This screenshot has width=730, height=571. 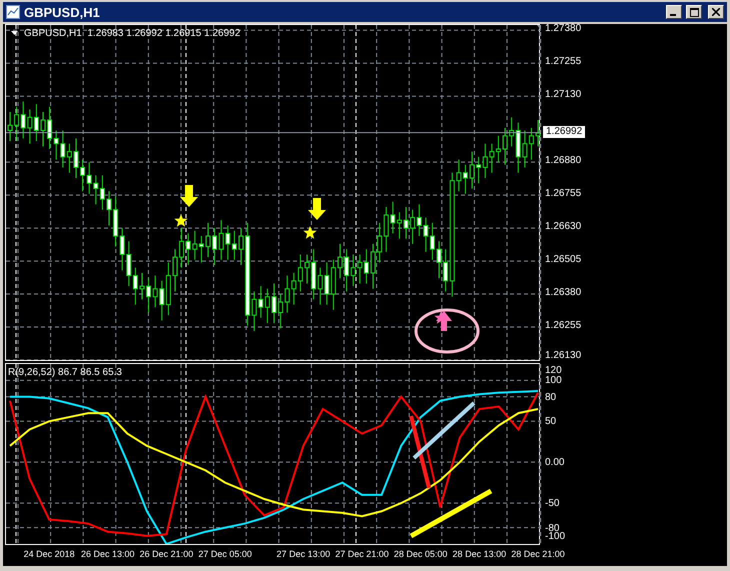 I want to click on close-icon, so click(x=716, y=12).